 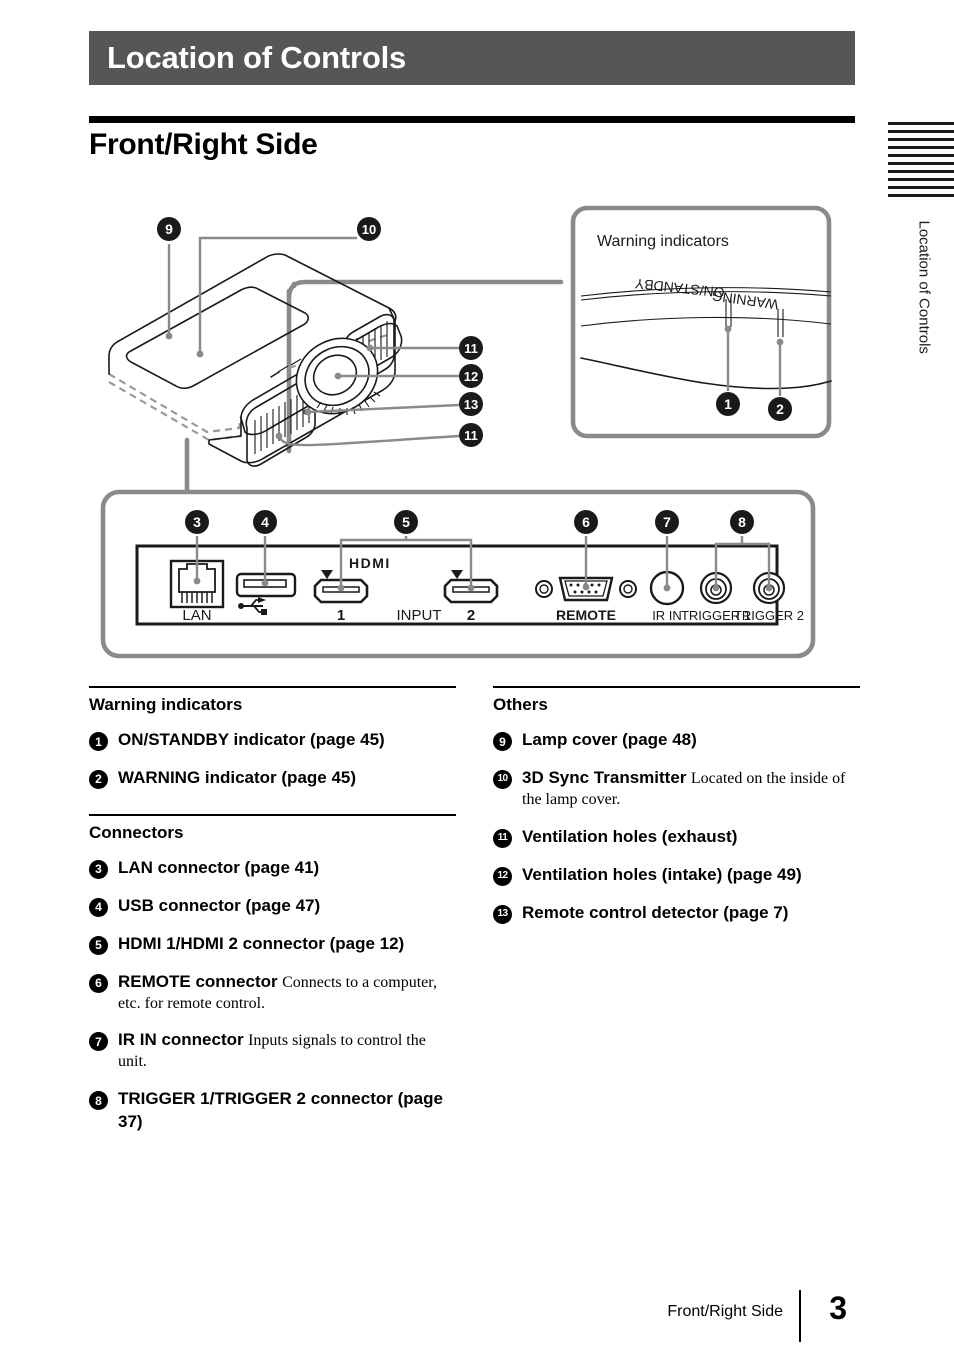 I want to click on footer-section-label: Front/Right Side, so click(x=725, y=1311).